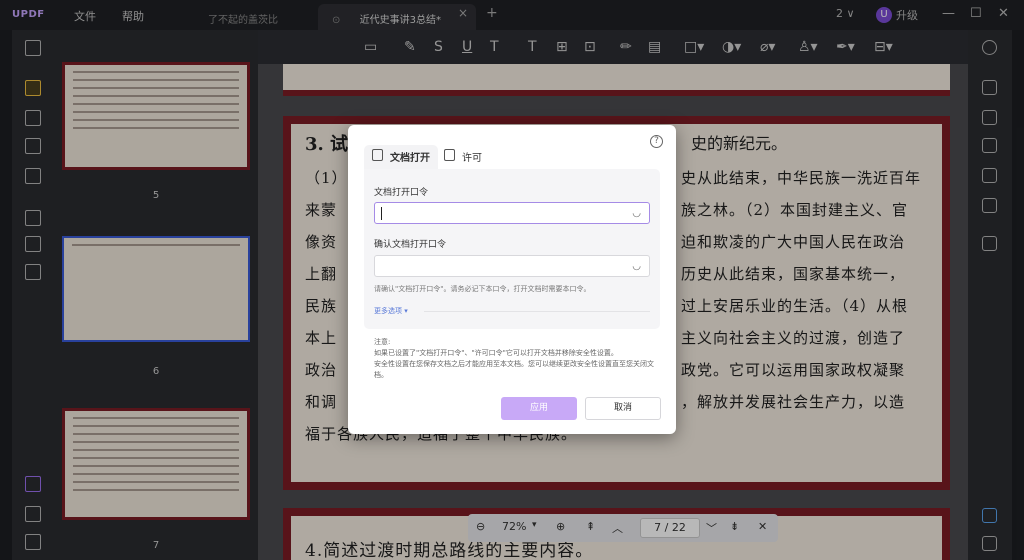 The height and width of the screenshot is (560, 1024). What do you see at coordinates (512, 266) in the screenshot?
I see `confirm-password-field: ◡` at bounding box center [512, 266].